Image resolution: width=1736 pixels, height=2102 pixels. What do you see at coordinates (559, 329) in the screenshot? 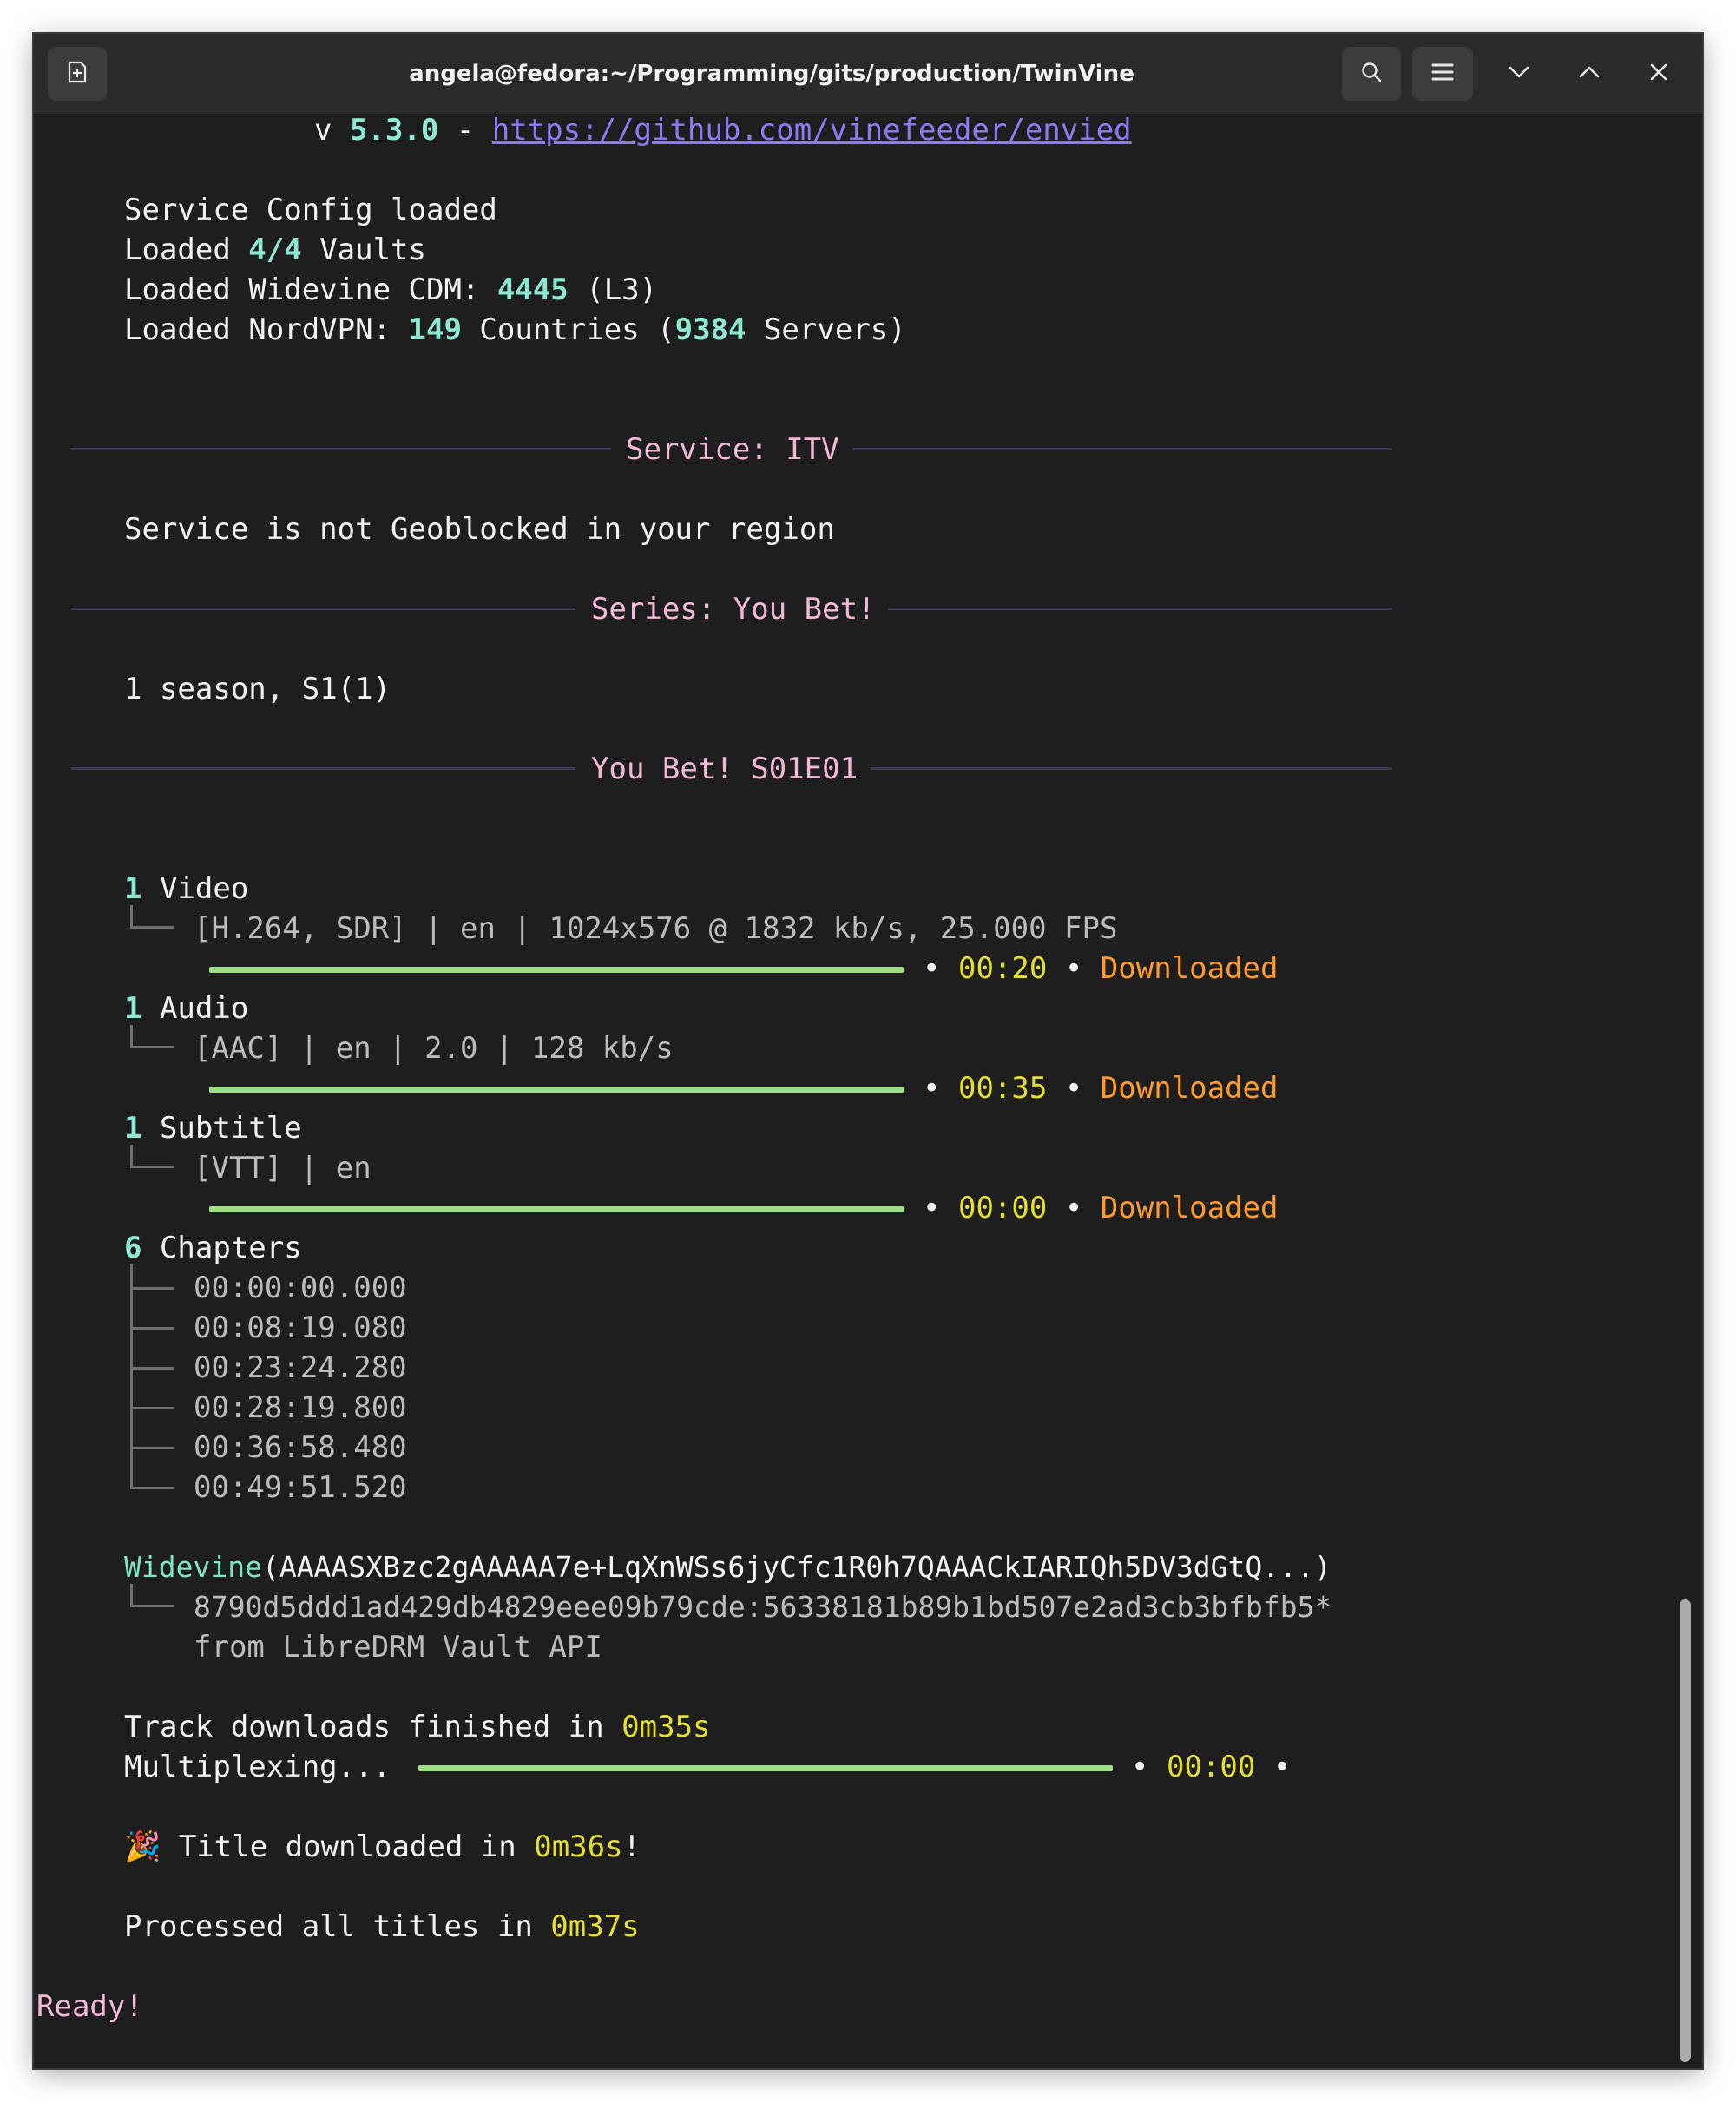
I see `vpn-countries-label: Countries` at bounding box center [559, 329].